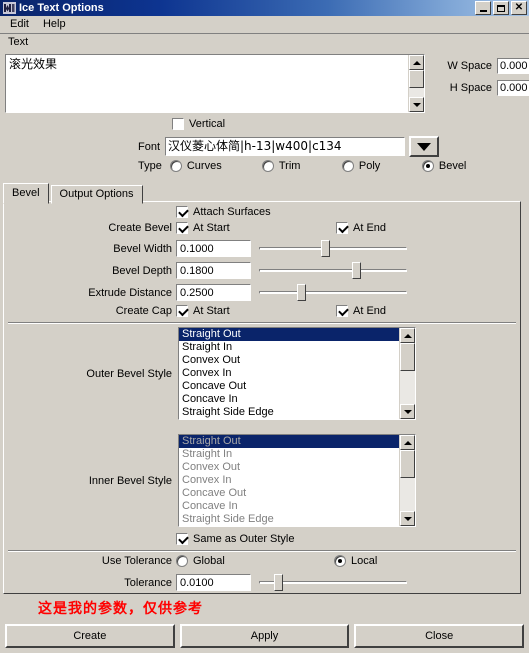  What do you see at coordinates (213, 270) in the screenshot?
I see `bevel-depth-input: 0.1800` at bounding box center [213, 270].